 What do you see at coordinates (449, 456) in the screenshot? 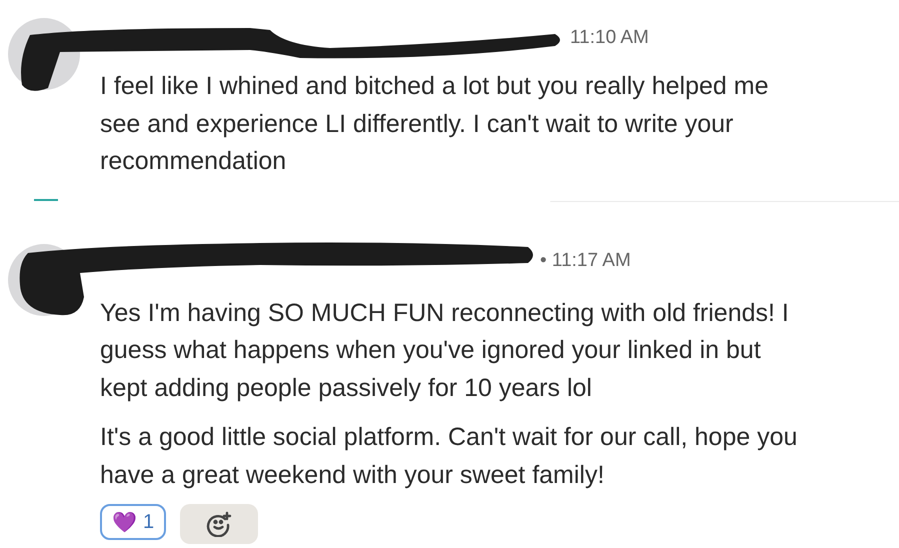
I see `message-text: It's a good little social platform. Can't wait for our call, hope you have a great weekend with your sweet family!` at bounding box center [449, 456].